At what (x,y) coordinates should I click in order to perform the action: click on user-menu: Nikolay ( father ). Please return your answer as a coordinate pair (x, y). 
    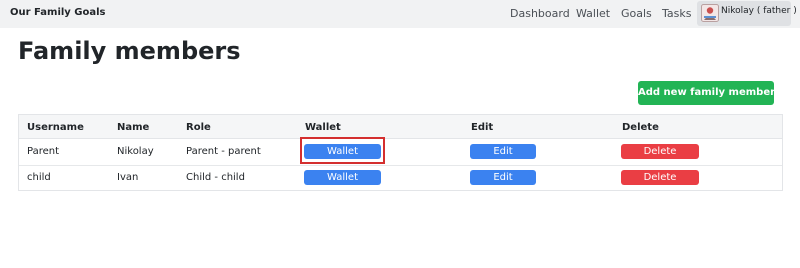
    Looking at the image, I should click on (747, 13).